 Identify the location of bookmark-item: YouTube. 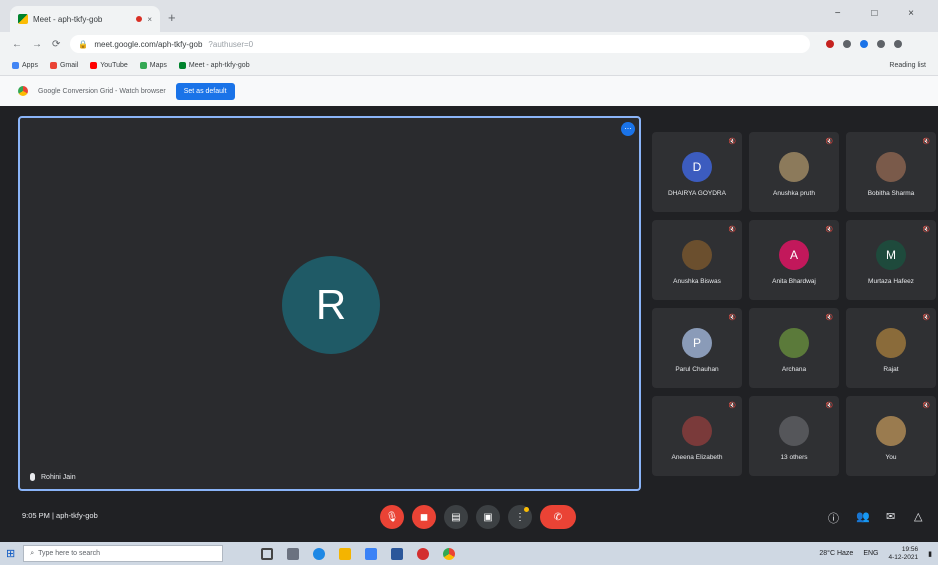
(109, 65).